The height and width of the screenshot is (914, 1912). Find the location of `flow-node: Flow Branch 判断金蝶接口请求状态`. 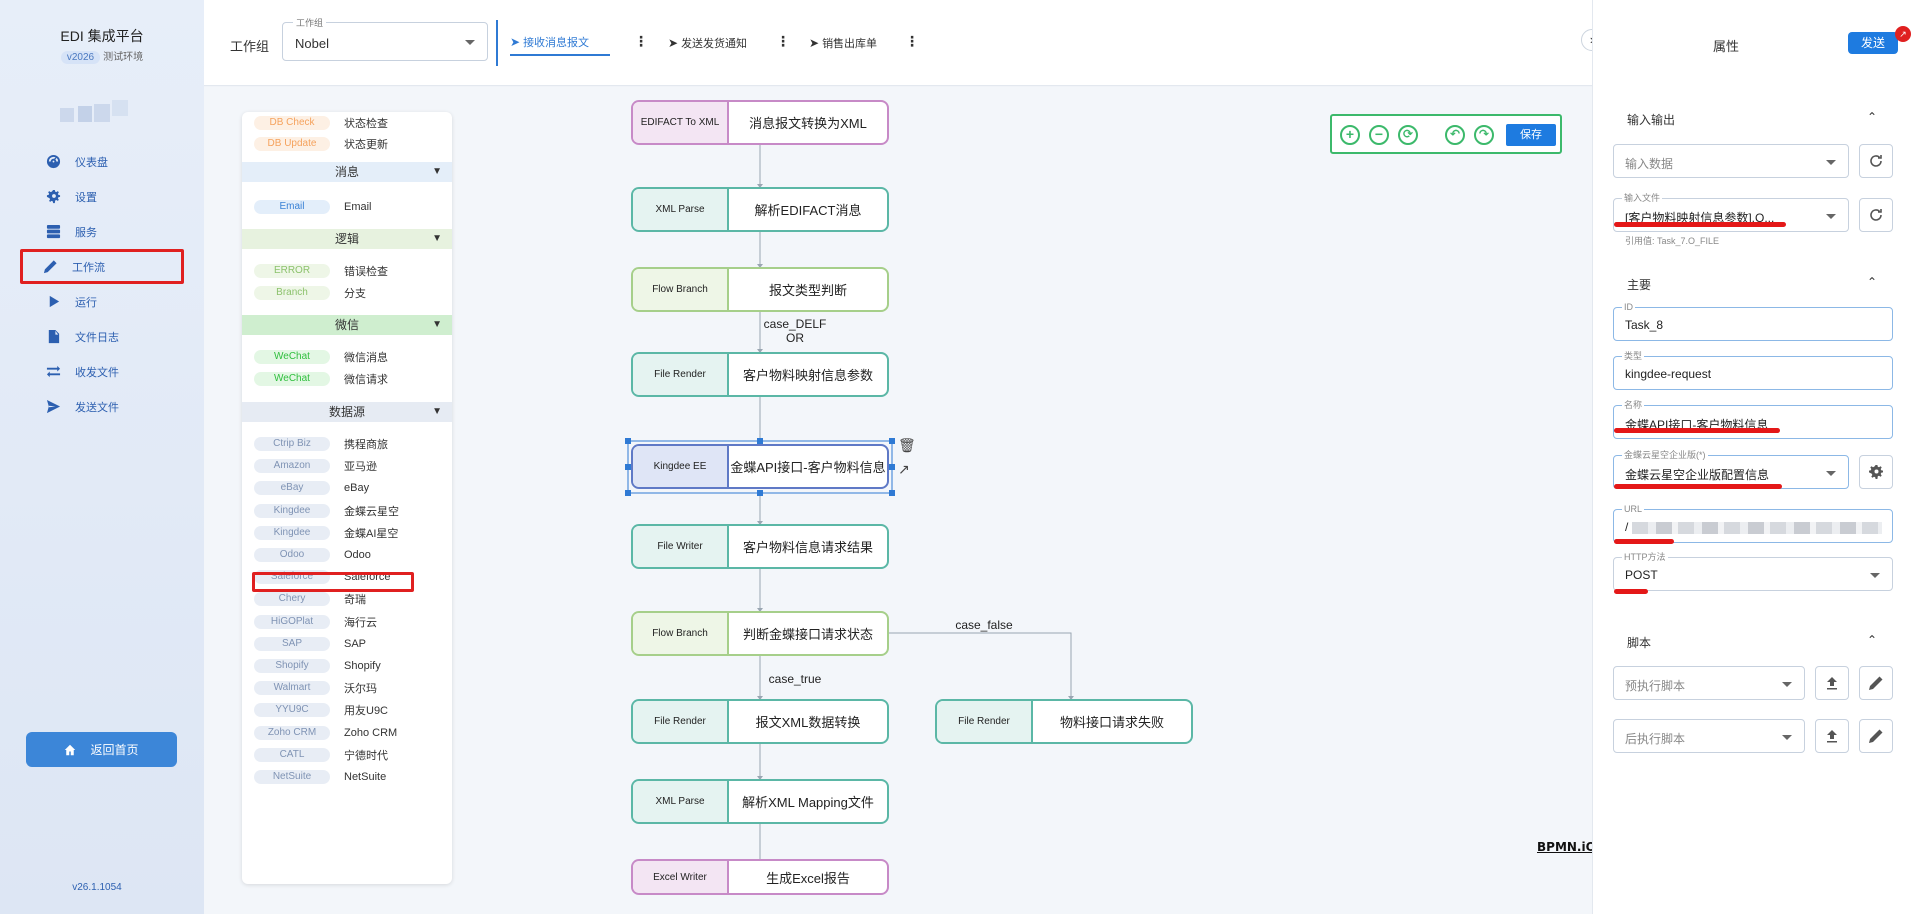

flow-node: Flow Branch 判断金蝶接口请求状态 is located at coordinates (760, 633).